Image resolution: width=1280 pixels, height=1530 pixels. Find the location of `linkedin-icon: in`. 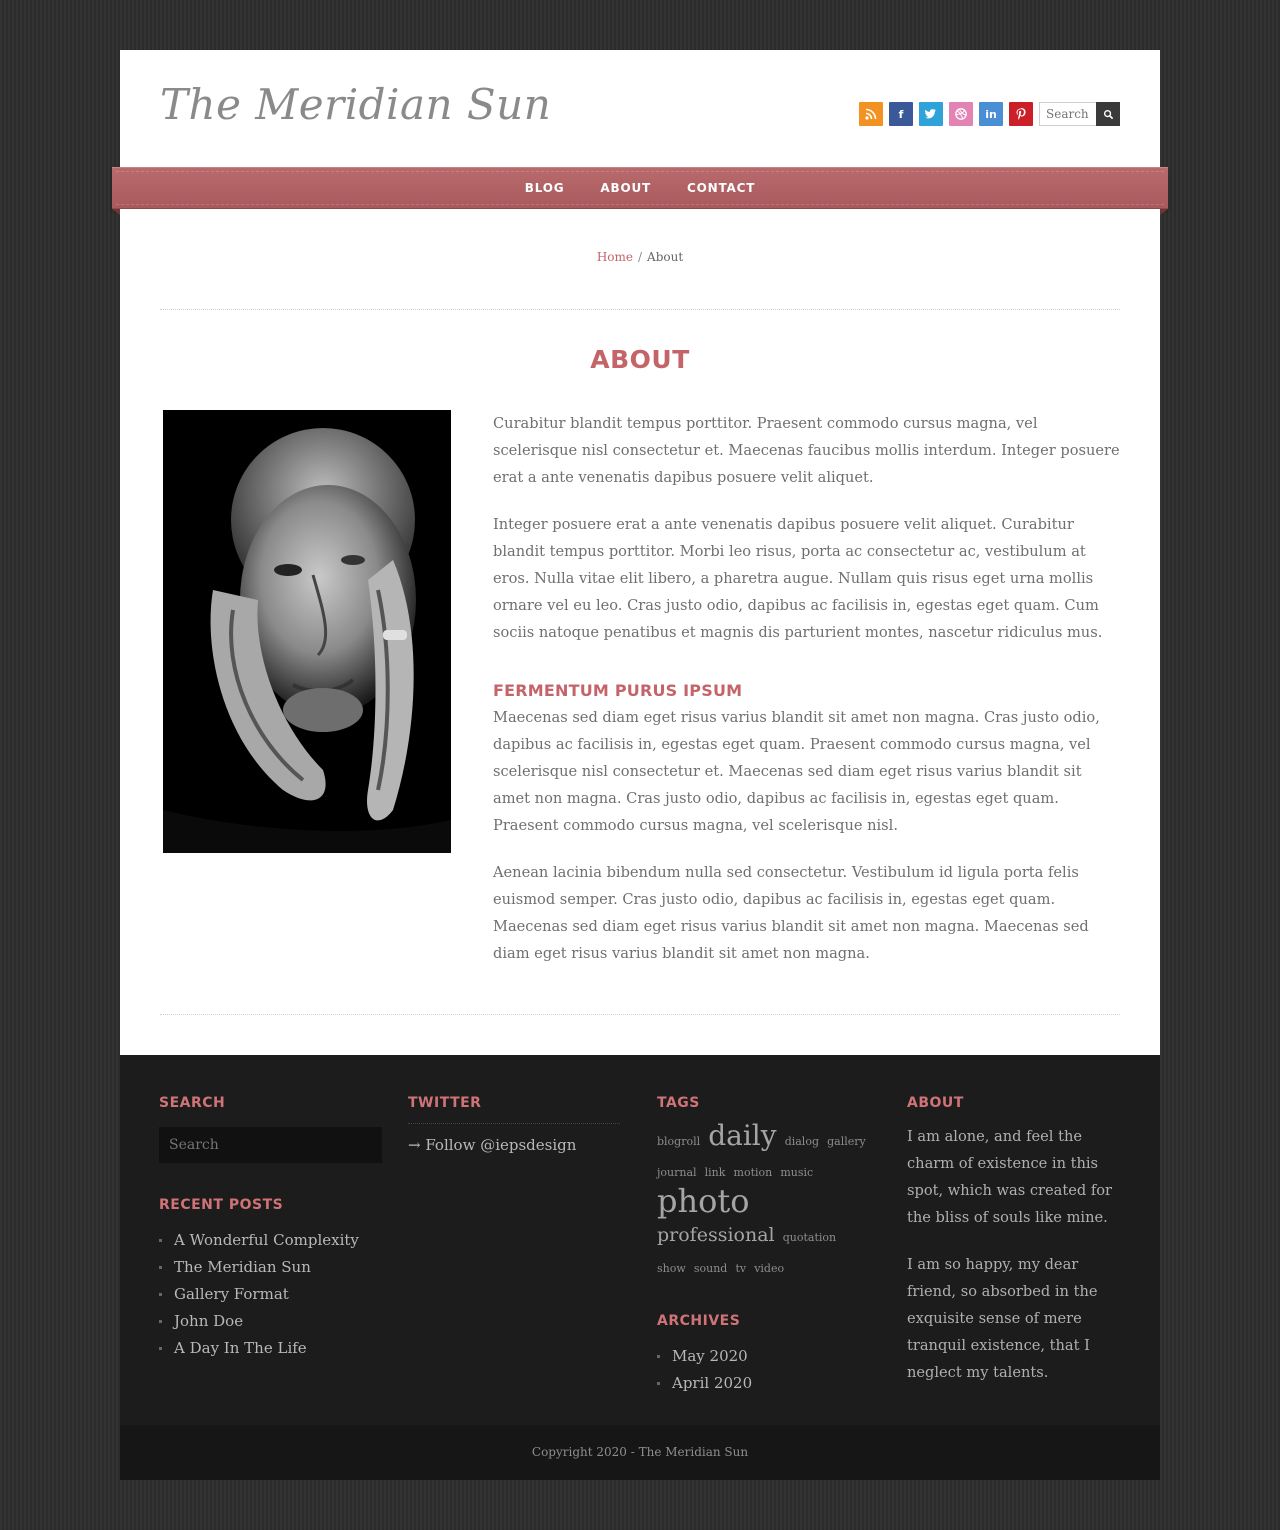

linkedin-icon: in is located at coordinates (991, 114).